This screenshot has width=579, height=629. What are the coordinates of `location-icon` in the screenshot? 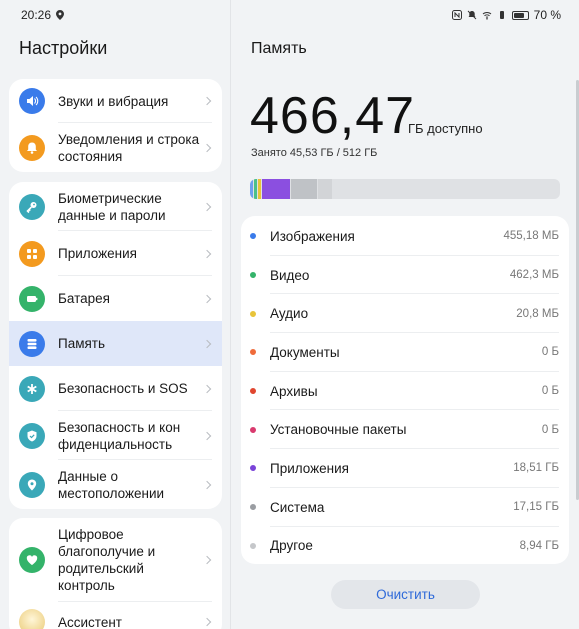 It's located at (32, 484).